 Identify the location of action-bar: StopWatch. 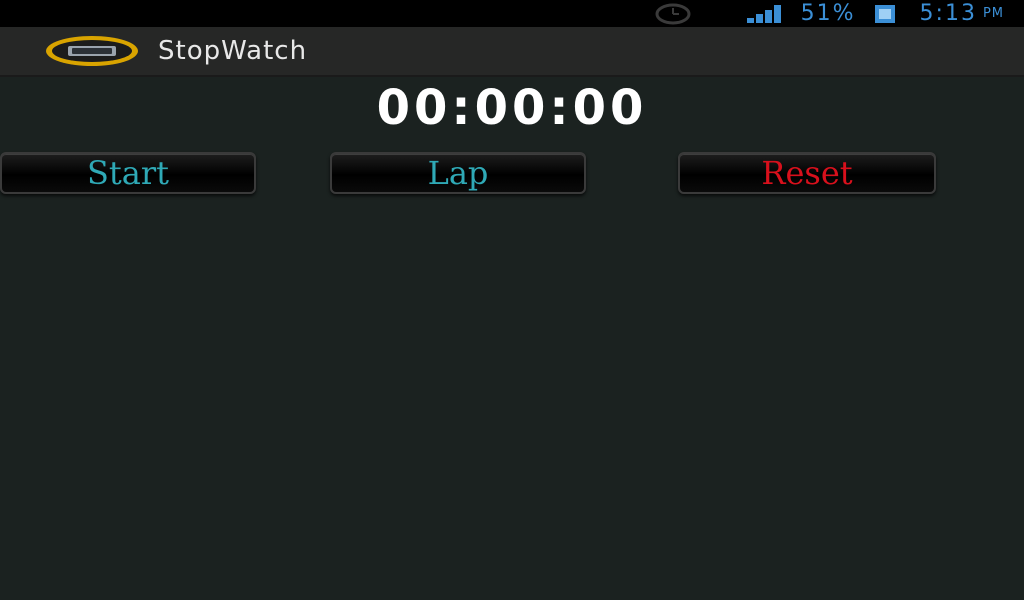
(512, 52).